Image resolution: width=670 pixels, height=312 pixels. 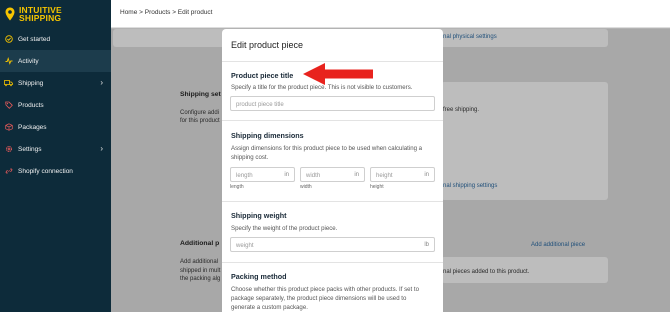 I want to click on sidebar-item-get-started: Get started, so click(x=55, y=39).